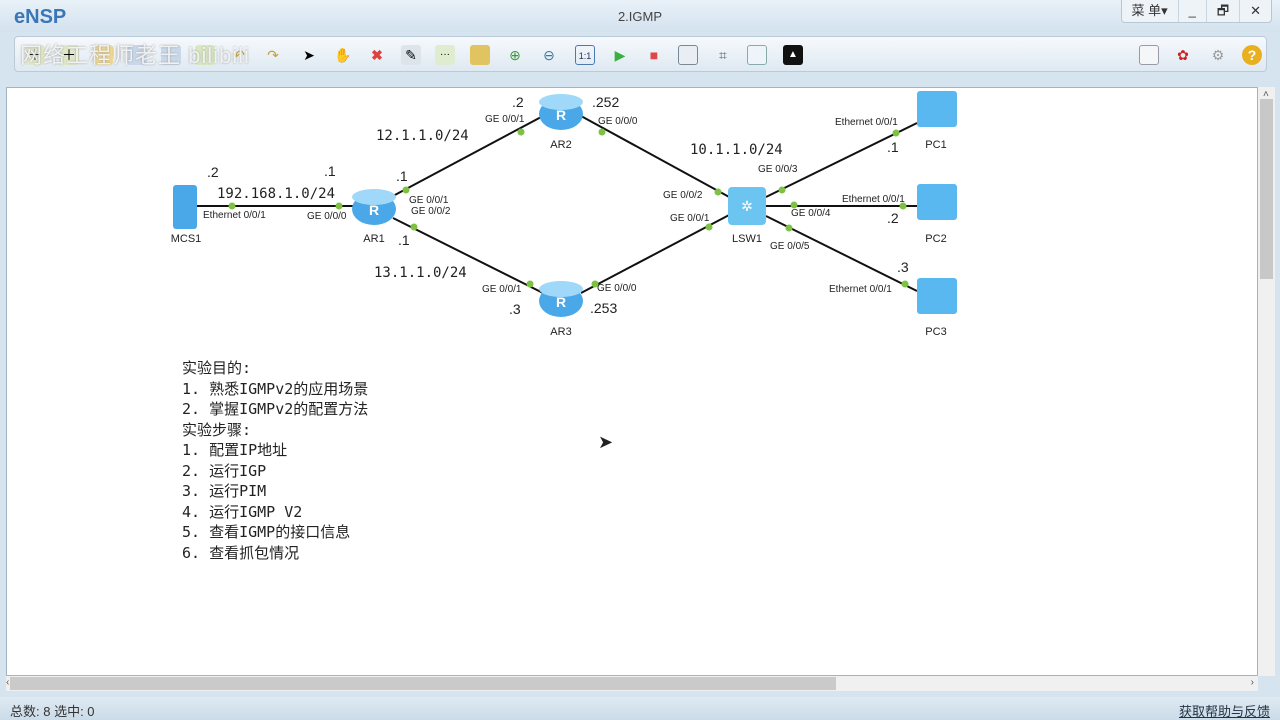  What do you see at coordinates (736, 150) in the screenshot?
I see `subnet-label: 10.1.1.0/24` at bounding box center [736, 150].